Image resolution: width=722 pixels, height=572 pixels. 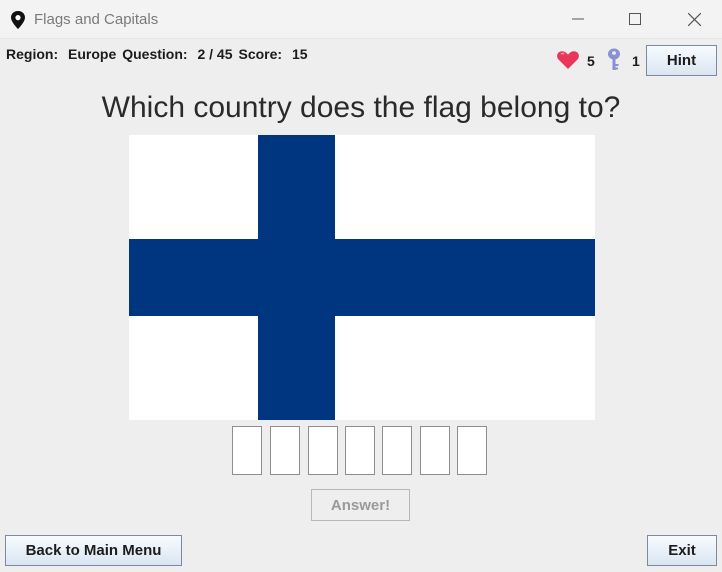 What do you see at coordinates (360, 505) in the screenshot?
I see `answer-button: Answer!` at bounding box center [360, 505].